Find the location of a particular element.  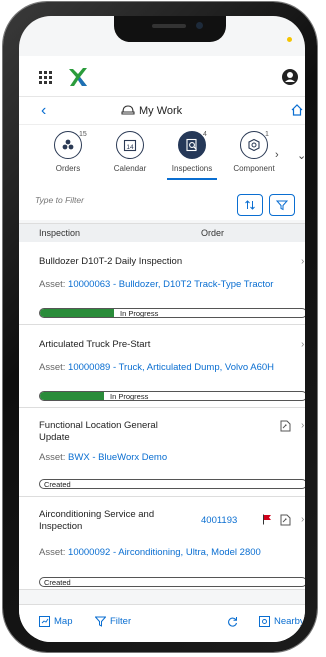

hardhat-icon is located at coordinates (128, 110).